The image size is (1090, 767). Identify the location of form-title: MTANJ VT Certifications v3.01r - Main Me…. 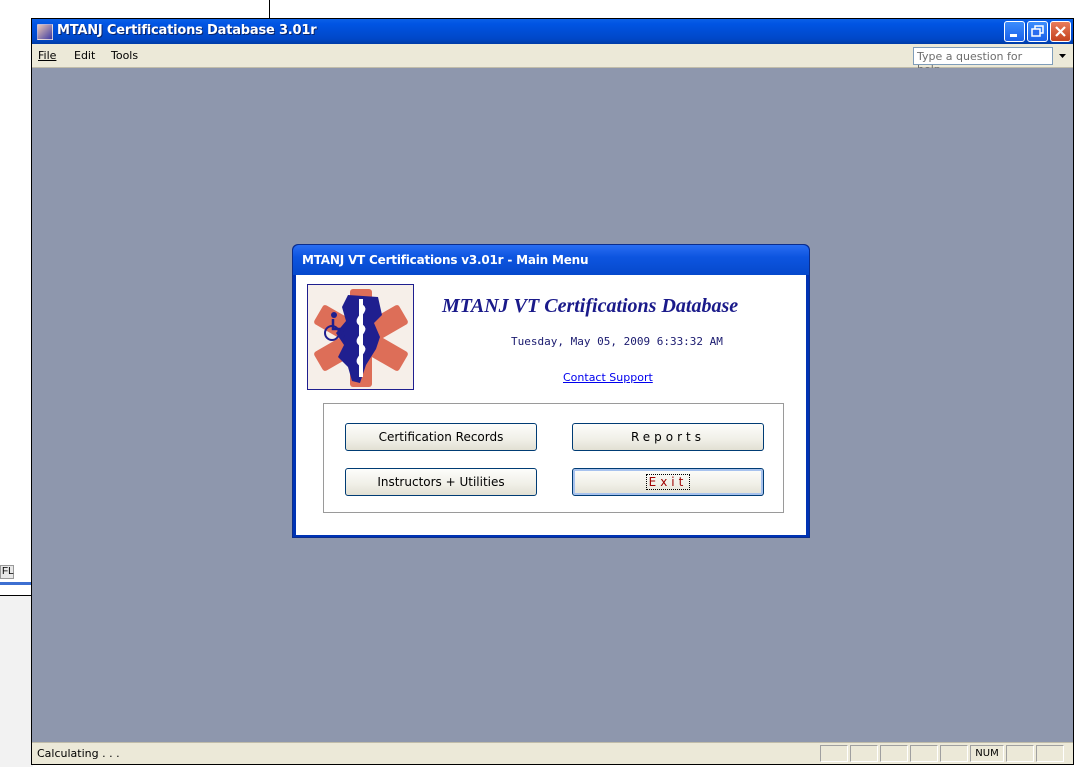
(445, 260).